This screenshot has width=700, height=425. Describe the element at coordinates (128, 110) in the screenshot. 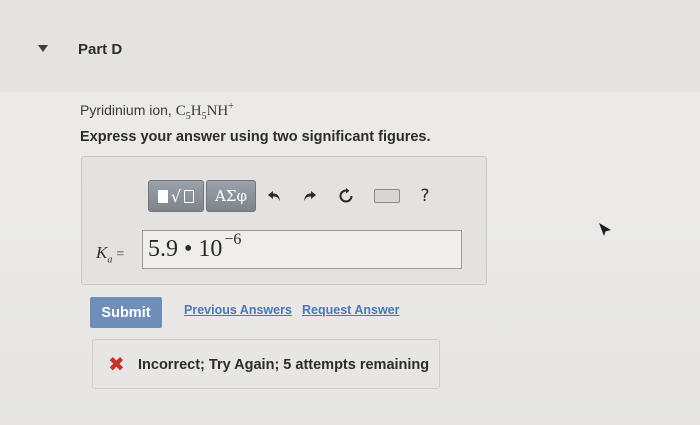

I see `question-prefix: Pyridinium ion,` at that location.